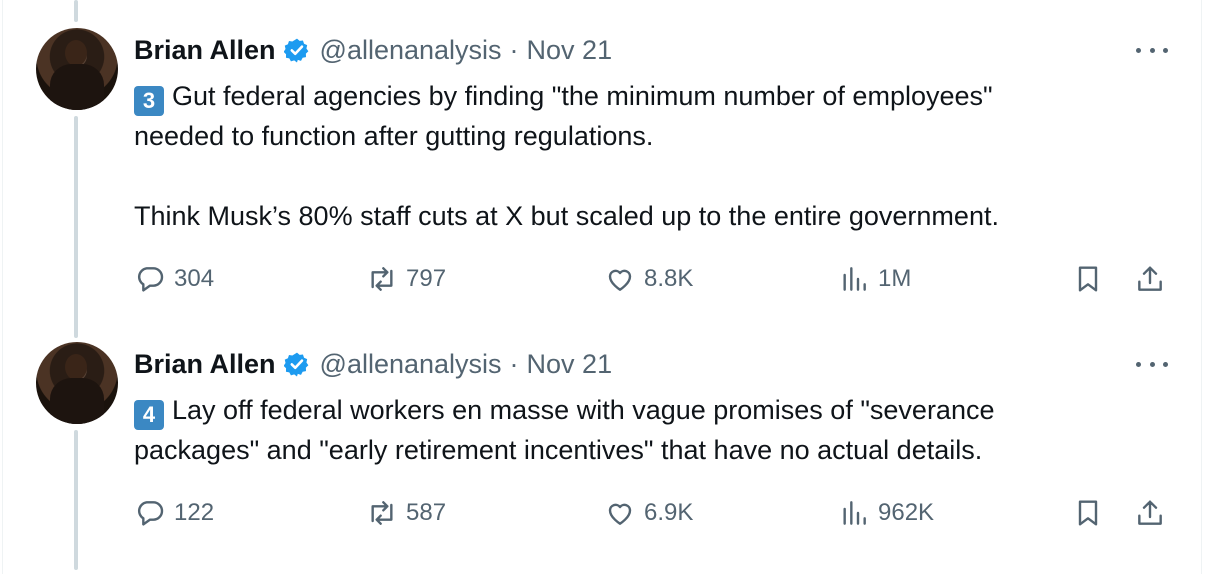  Describe the element at coordinates (906, 512) in the screenshot. I see `views-count: 962K` at that location.